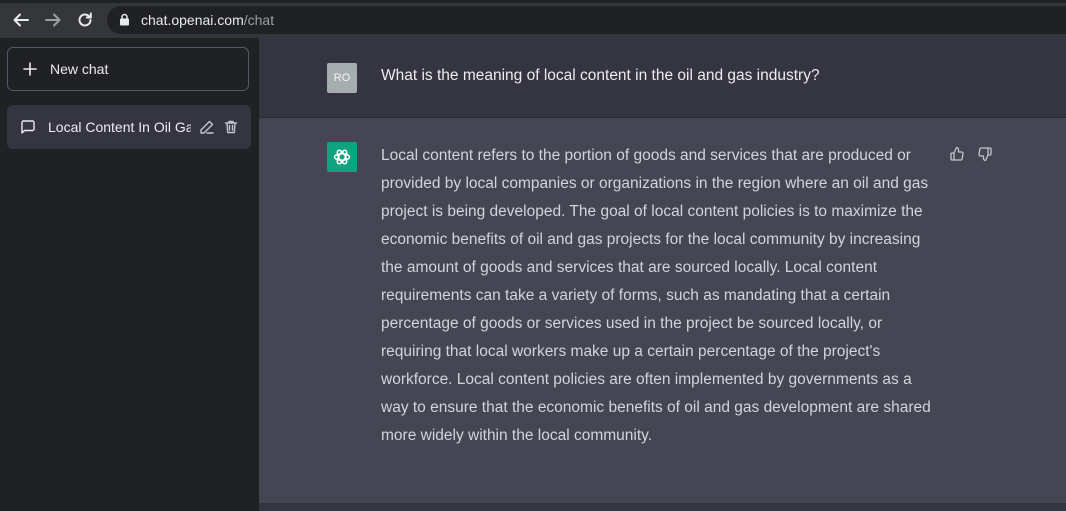  I want to click on url-path: /chat, so click(259, 20).